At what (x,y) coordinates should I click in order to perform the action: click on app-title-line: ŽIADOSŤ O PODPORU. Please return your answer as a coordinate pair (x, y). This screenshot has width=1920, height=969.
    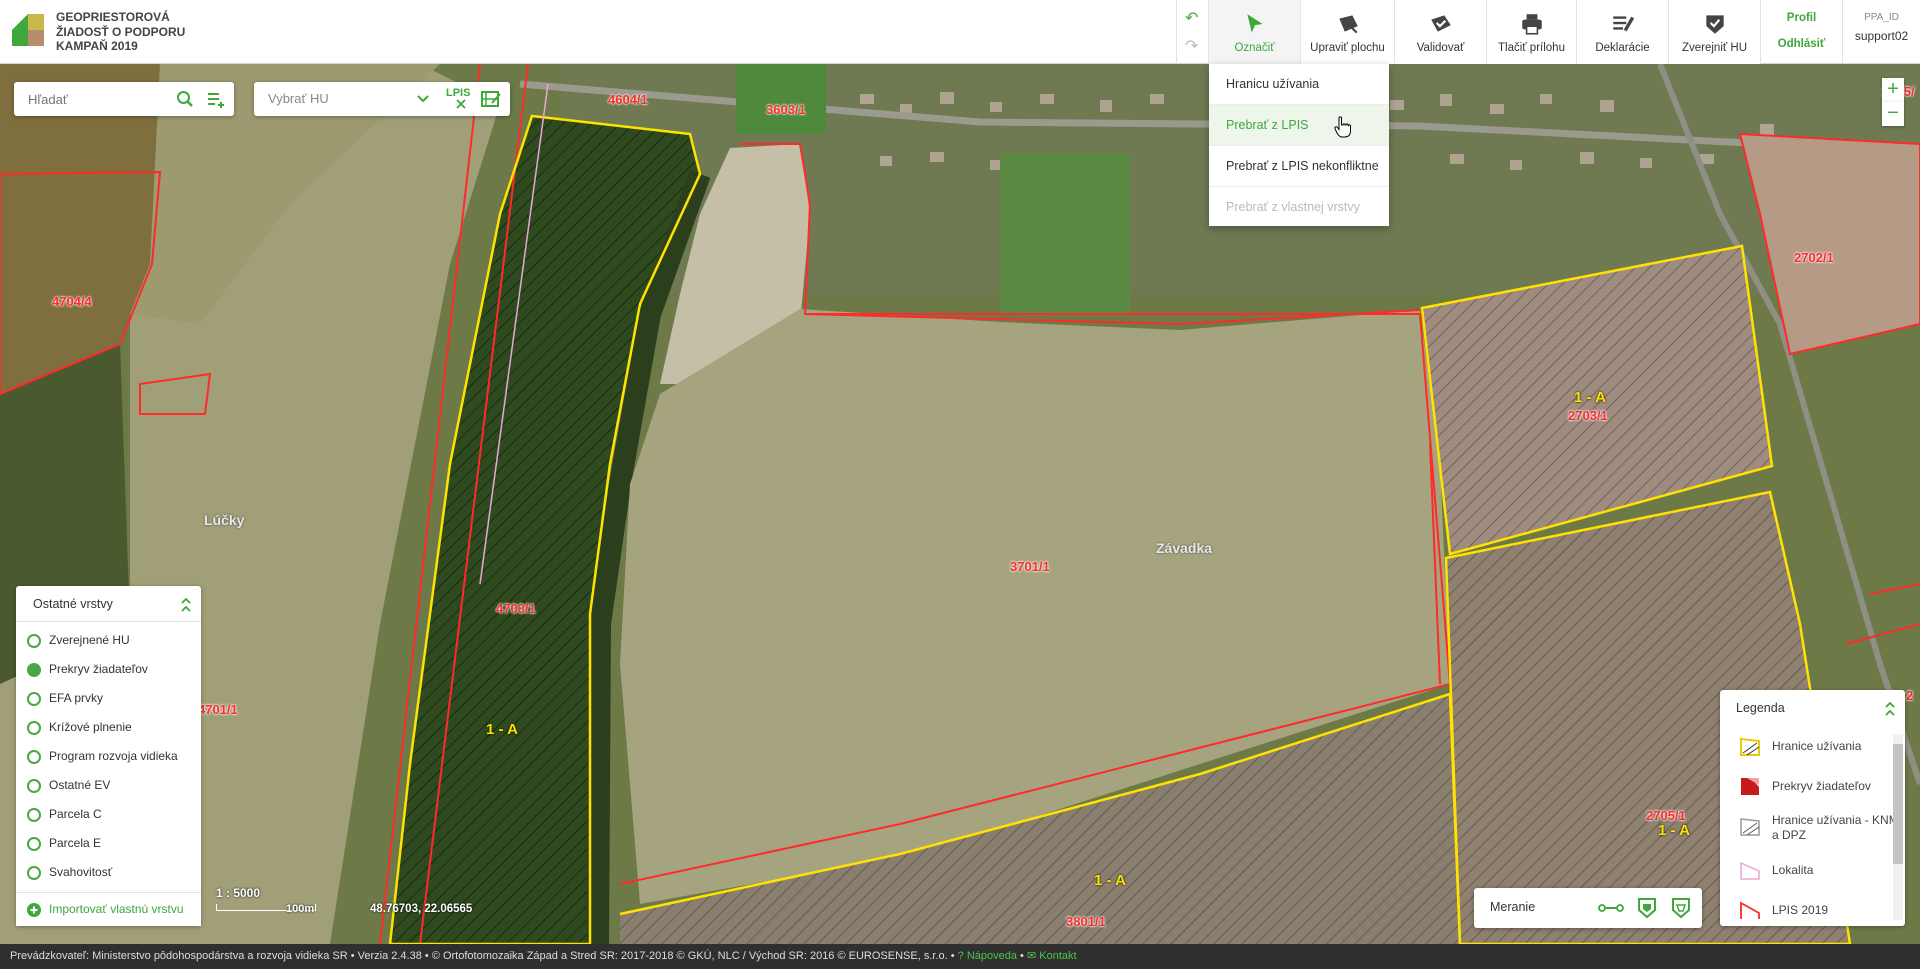
    Looking at the image, I should click on (121, 31).